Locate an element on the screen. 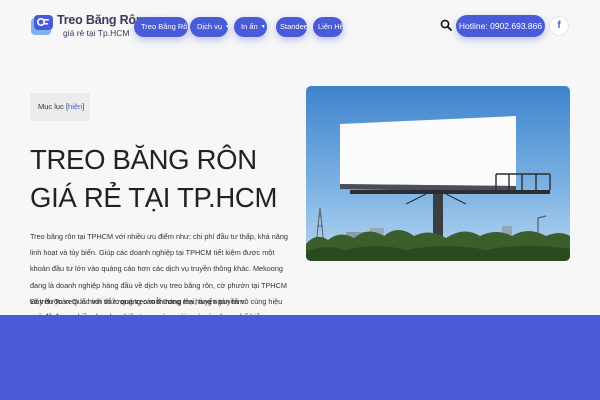 The image size is (600, 400). nav-item-lien-he: Liên Hệ is located at coordinates (328, 27).